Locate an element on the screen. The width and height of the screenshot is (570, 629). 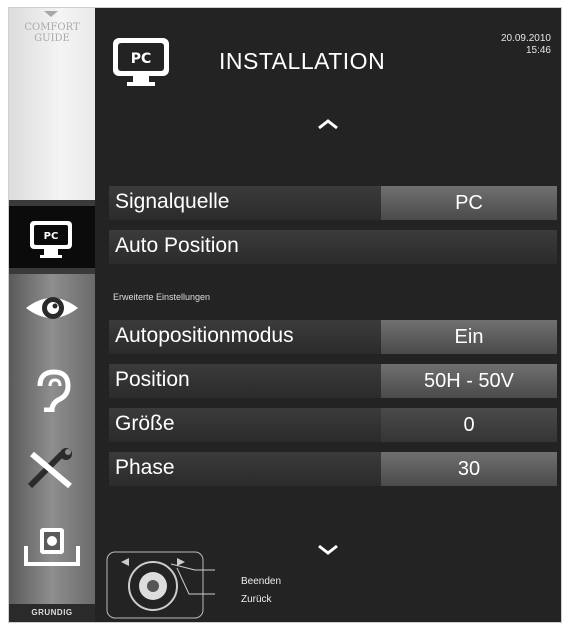
date-text: 20.09.2010 is located at coordinates (525, 38).